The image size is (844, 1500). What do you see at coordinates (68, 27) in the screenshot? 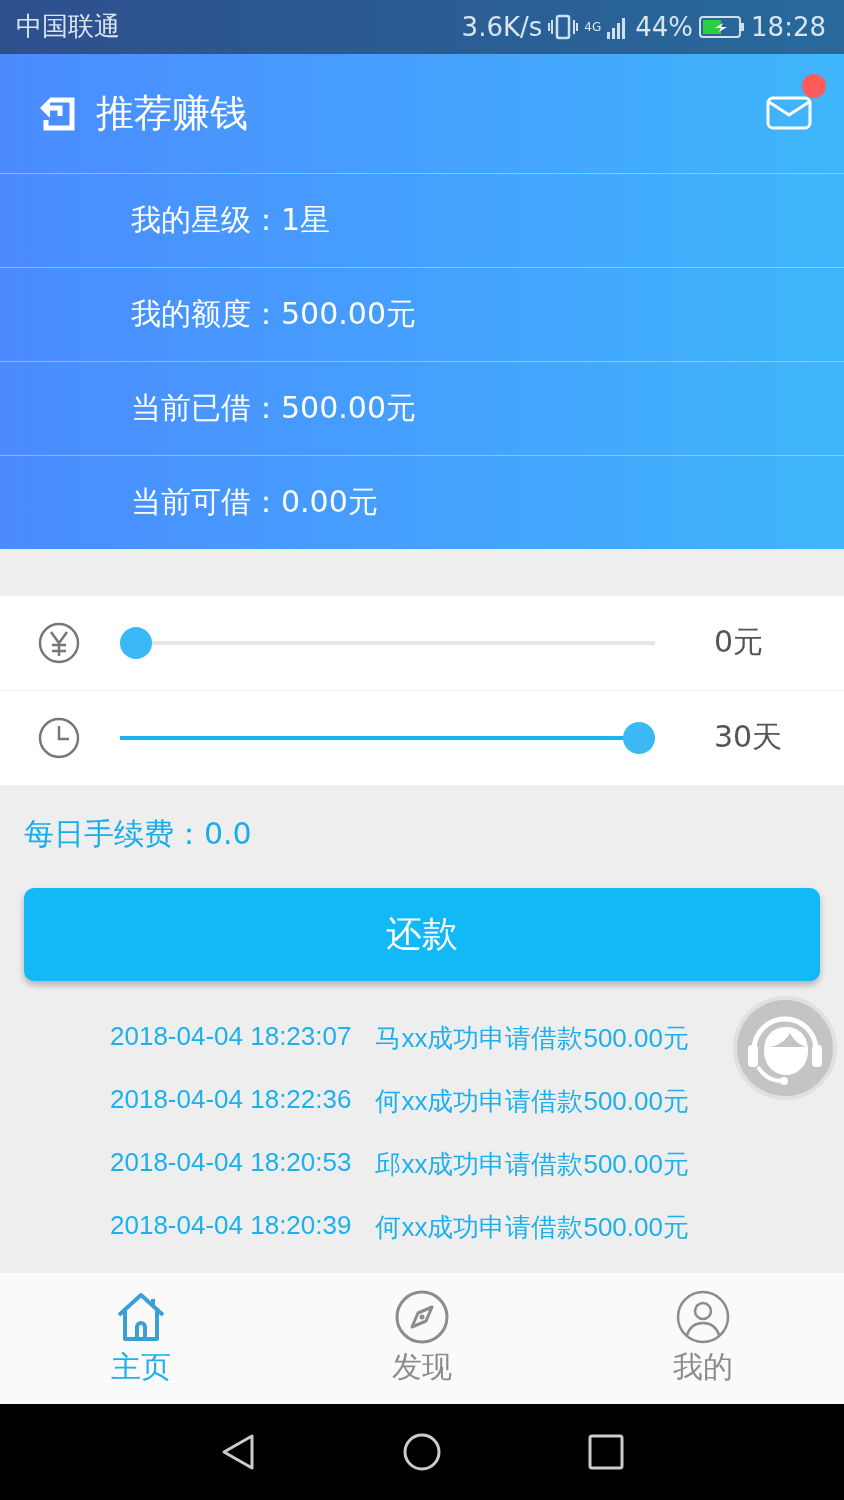
I see `carrier-name: 中国联通` at bounding box center [68, 27].